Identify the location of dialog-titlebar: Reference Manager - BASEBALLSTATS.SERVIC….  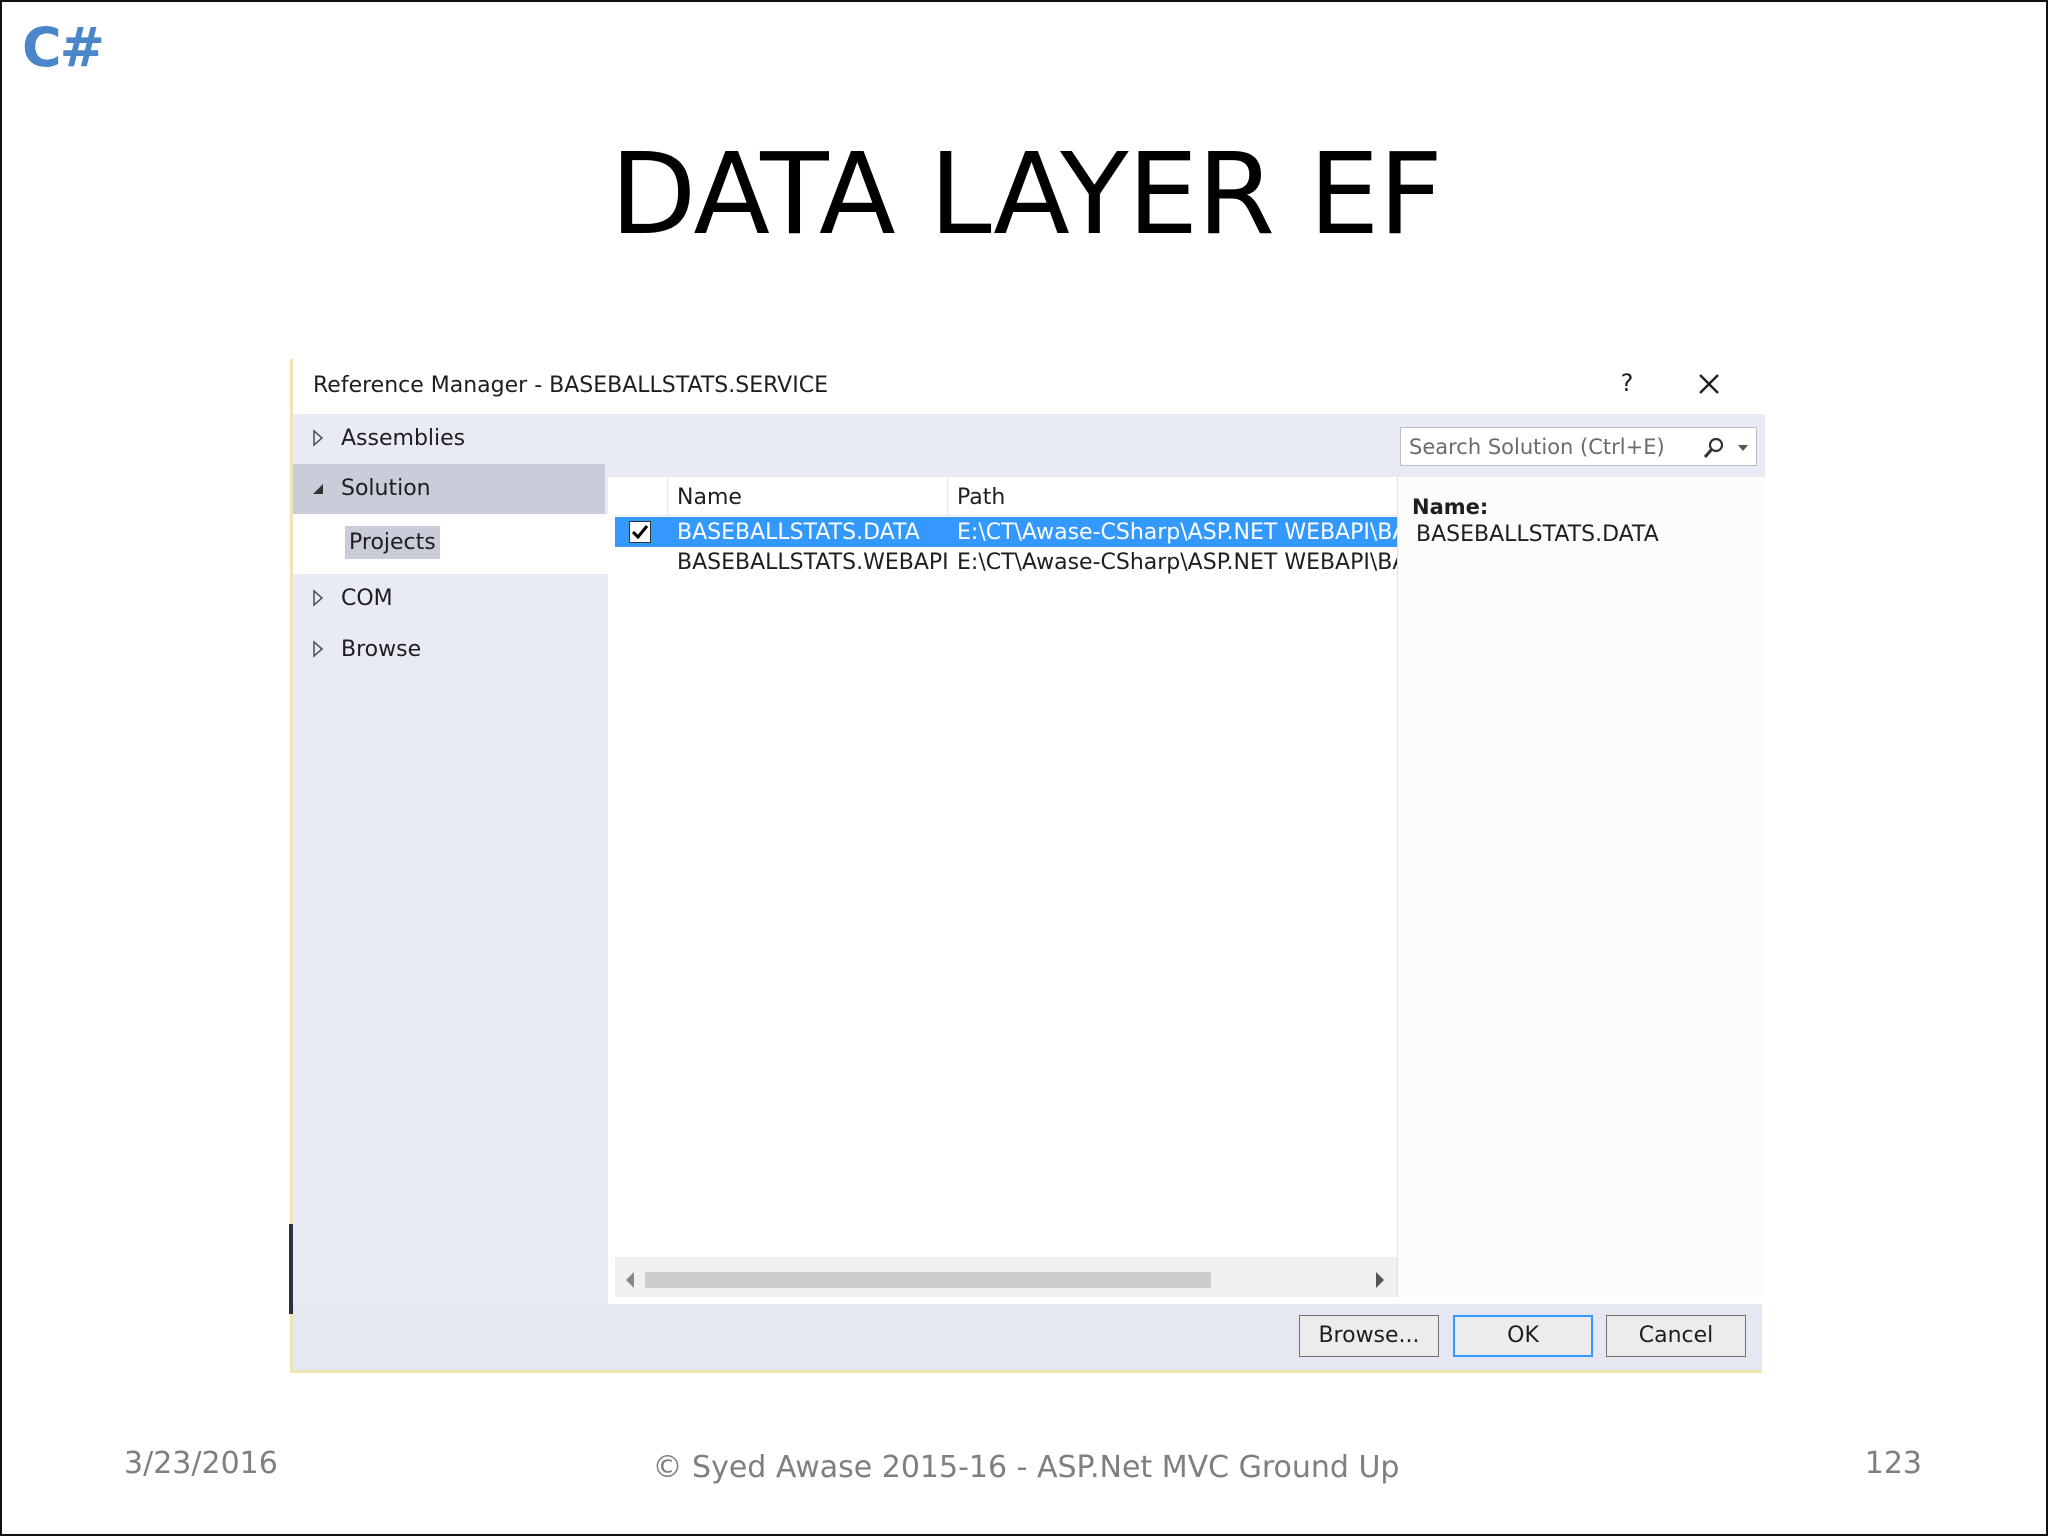
(1027, 386).